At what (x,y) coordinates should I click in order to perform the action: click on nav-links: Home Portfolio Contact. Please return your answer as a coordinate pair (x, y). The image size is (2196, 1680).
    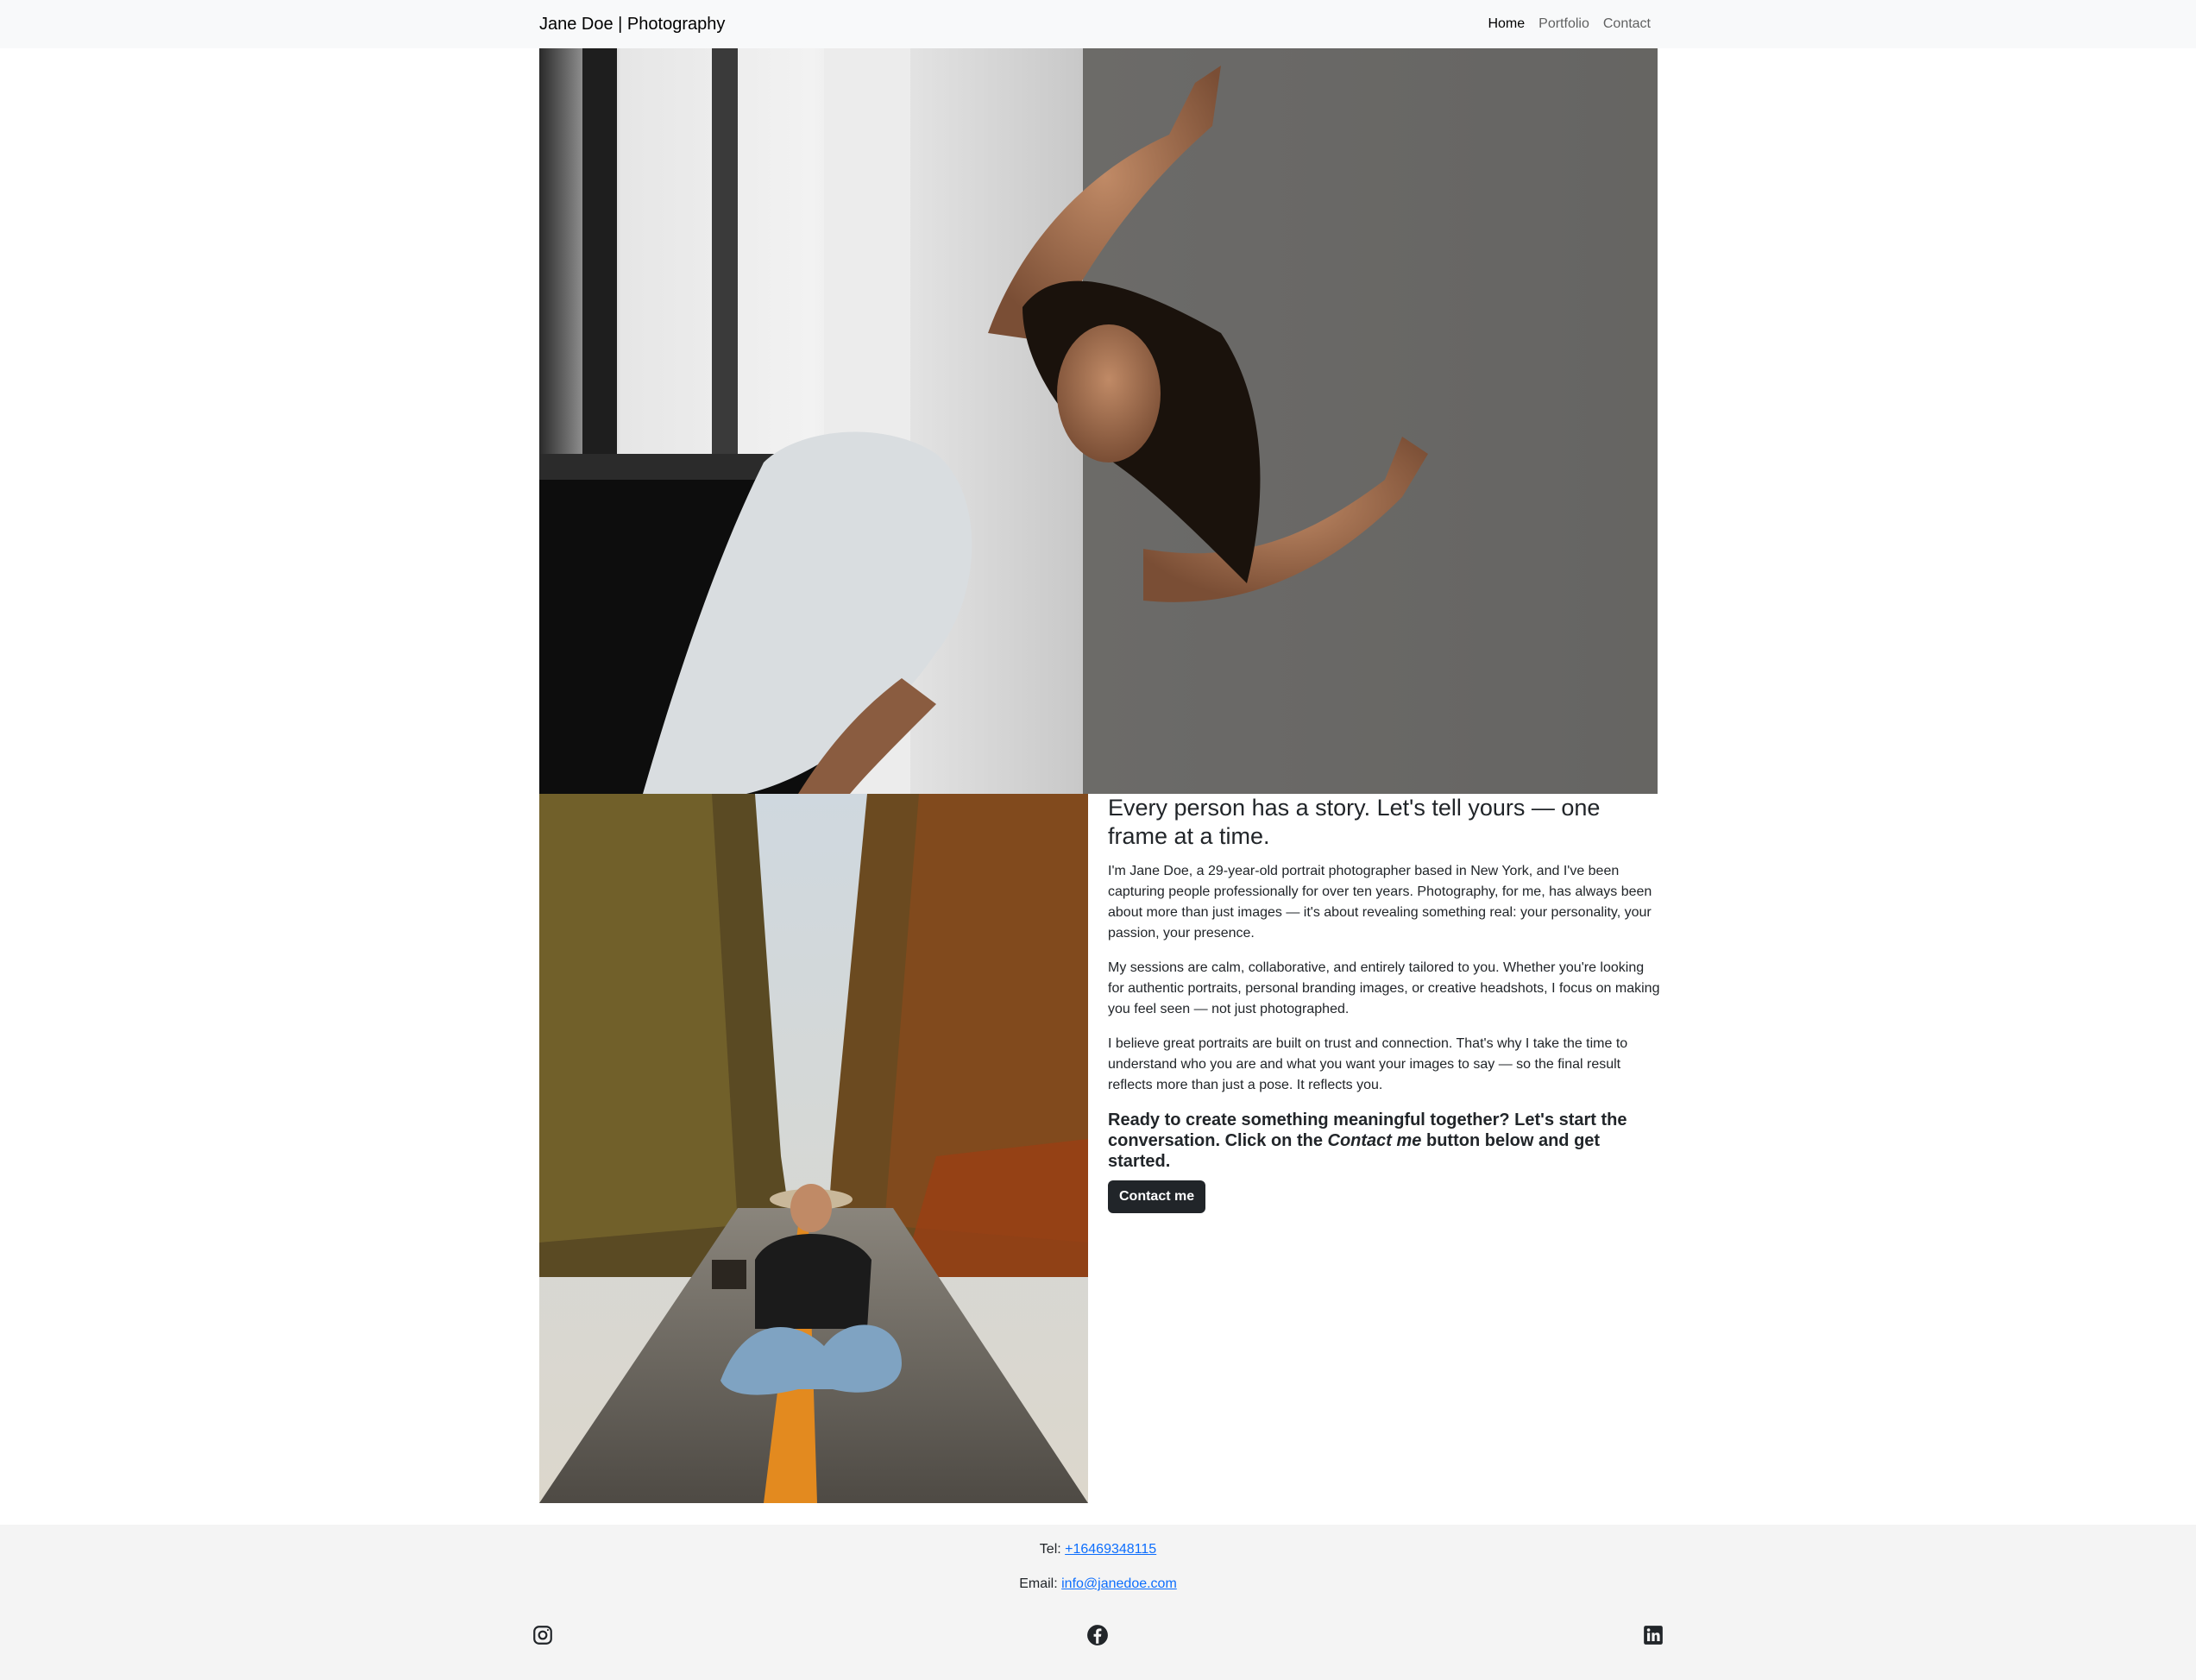
    Looking at the image, I should click on (1570, 25).